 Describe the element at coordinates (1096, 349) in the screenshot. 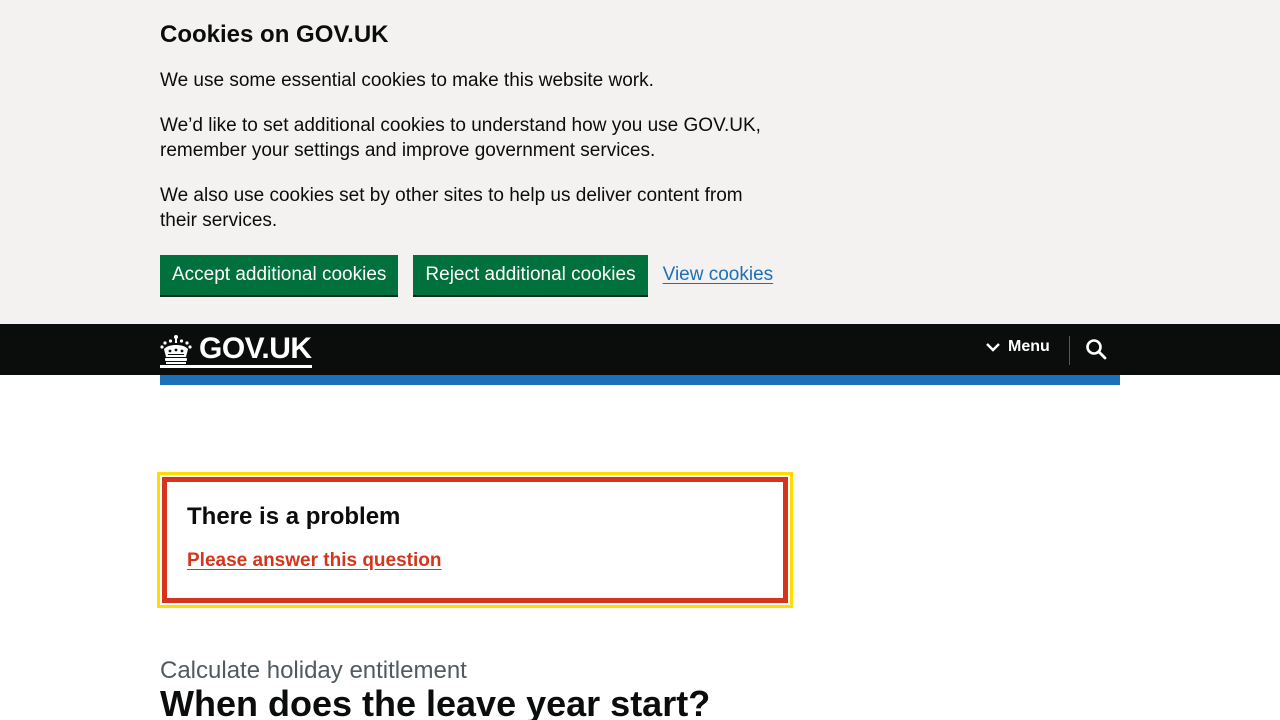

I see `search-icon` at that location.